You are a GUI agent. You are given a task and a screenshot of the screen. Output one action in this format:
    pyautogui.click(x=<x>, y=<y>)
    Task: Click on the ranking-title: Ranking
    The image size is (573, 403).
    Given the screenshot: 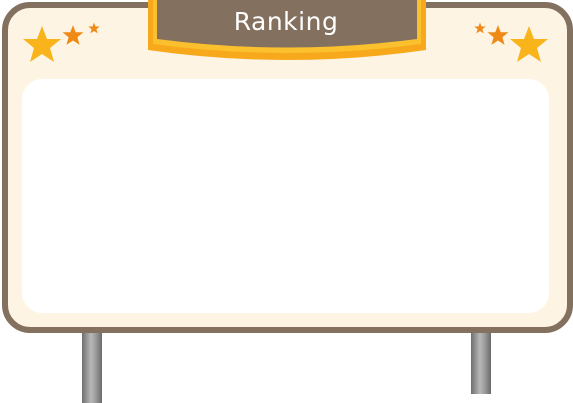 What is the action you would take?
    pyautogui.click(x=286, y=21)
    